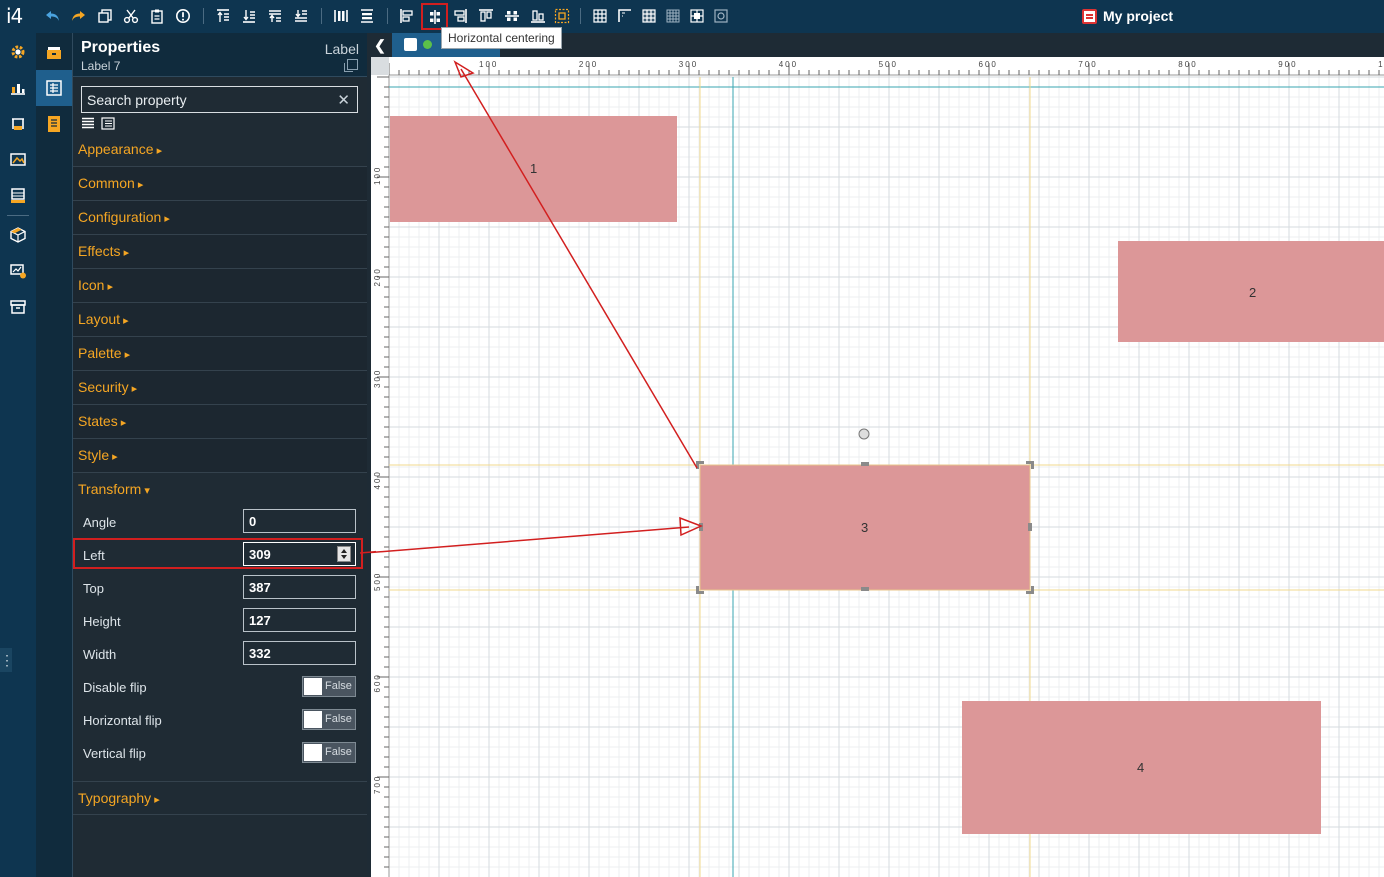 This screenshot has width=1384, height=877. Describe the element at coordinates (460, 16) in the screenshot. I see `align-right-icon` at that location.